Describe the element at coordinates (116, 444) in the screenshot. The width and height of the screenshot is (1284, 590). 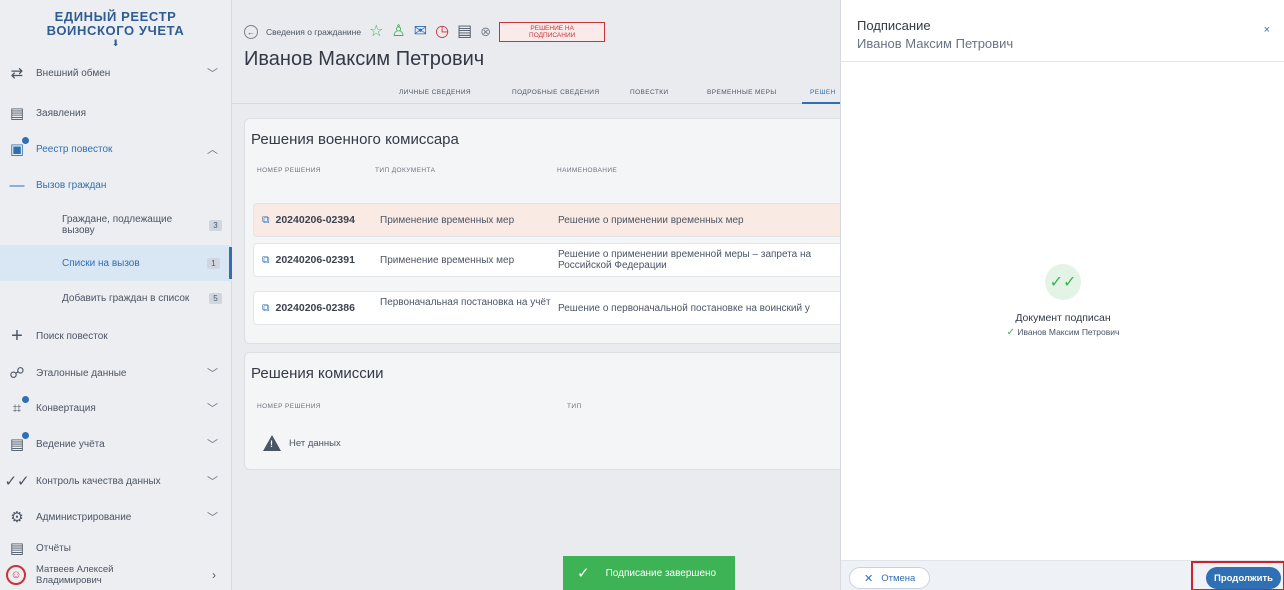
I see `sidebar-item-accounting: ▤ Ведение учёта ﹀` at that location.